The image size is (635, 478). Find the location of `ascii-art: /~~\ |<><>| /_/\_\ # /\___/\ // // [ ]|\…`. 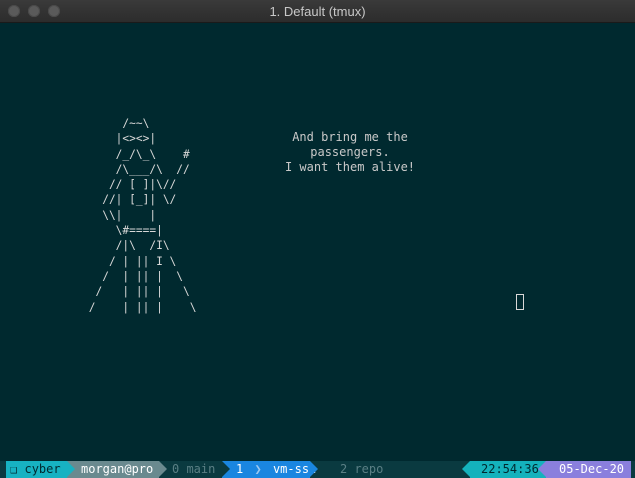

ascii-art: /~~\ |<><>| /_/\_\ # /\___/\ // // [ ]|\… is located at coordinates (142, 215).